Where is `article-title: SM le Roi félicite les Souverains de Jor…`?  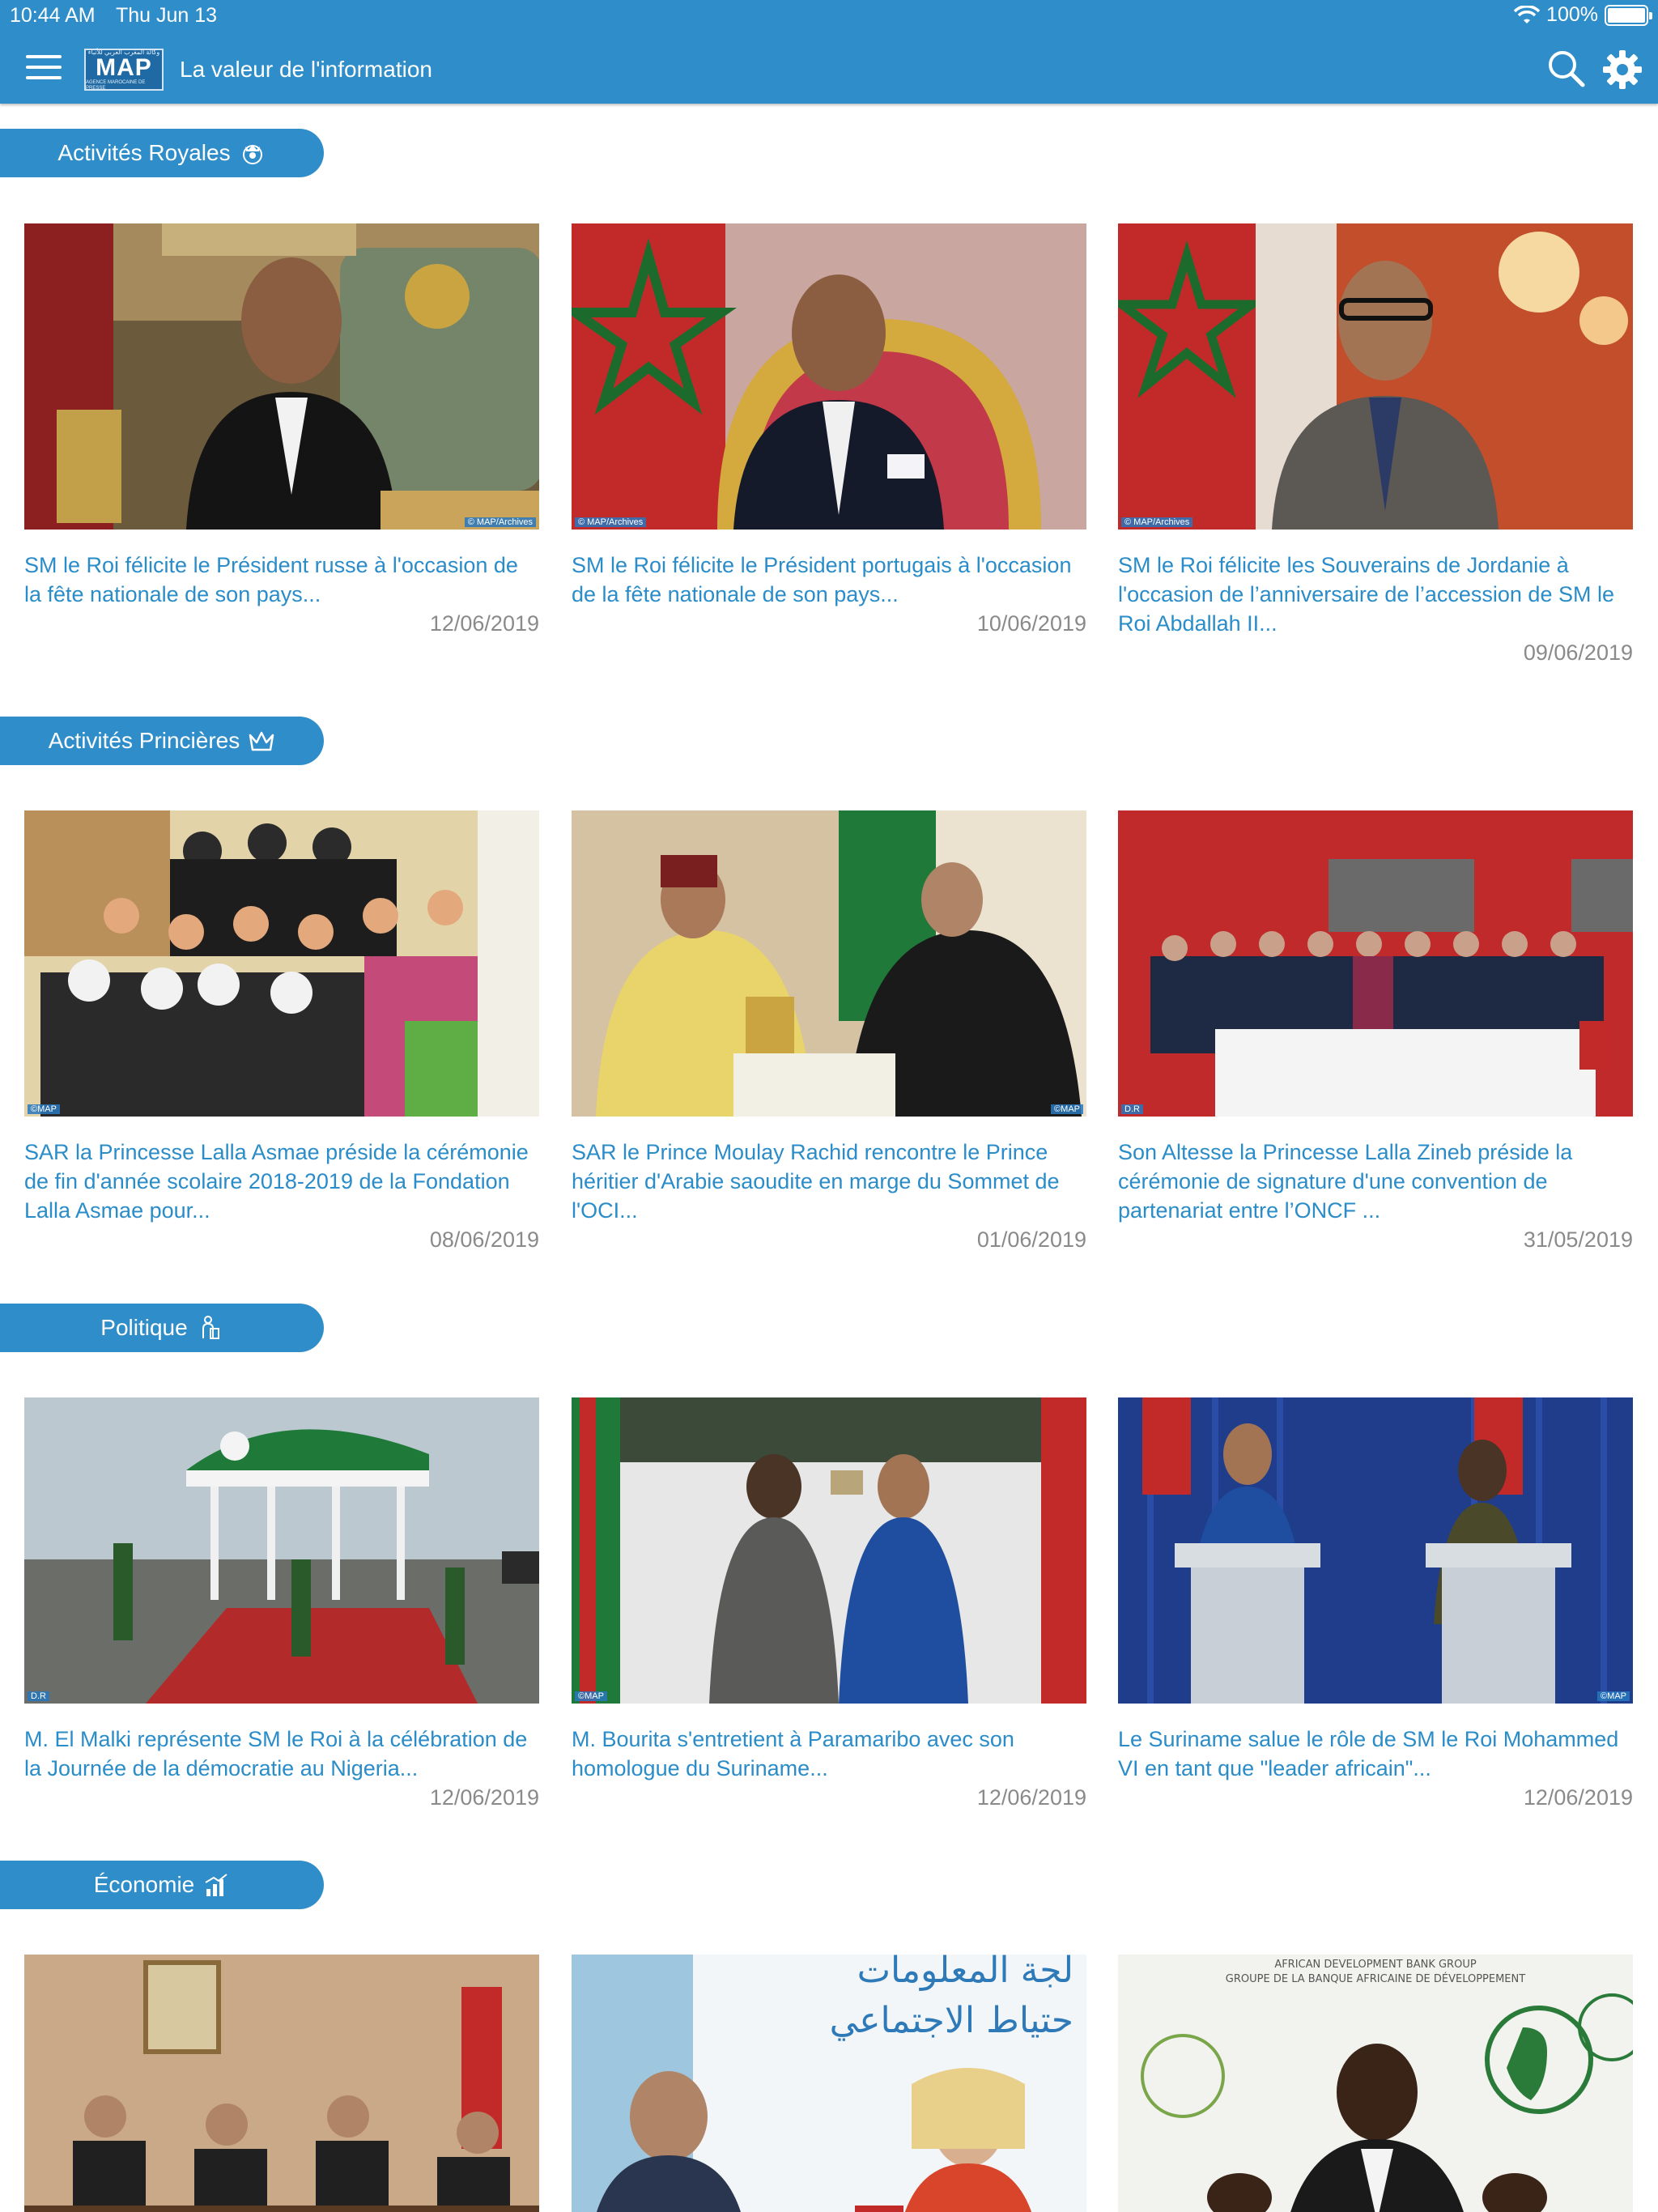
article-title: SM le Roi félicite les Souverains de Jor… is located at coordinates (1375, 594).